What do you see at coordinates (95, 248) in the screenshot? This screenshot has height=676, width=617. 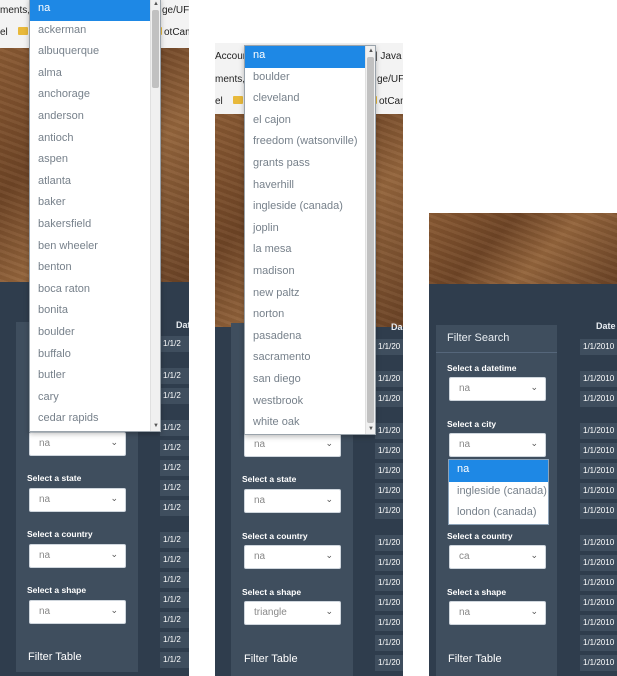 I see `dropdown-option: ben wheeler` at bounding box center [95, 248].